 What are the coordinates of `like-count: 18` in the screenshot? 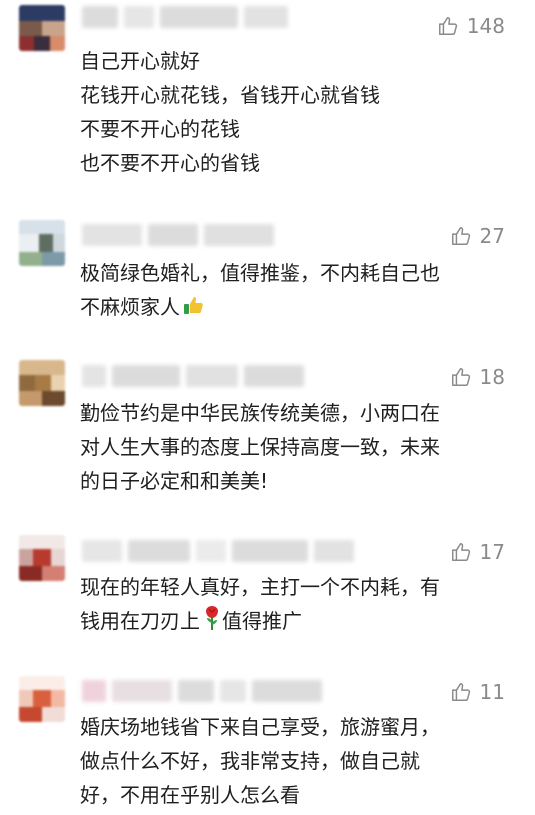 It's located at (492, 377).